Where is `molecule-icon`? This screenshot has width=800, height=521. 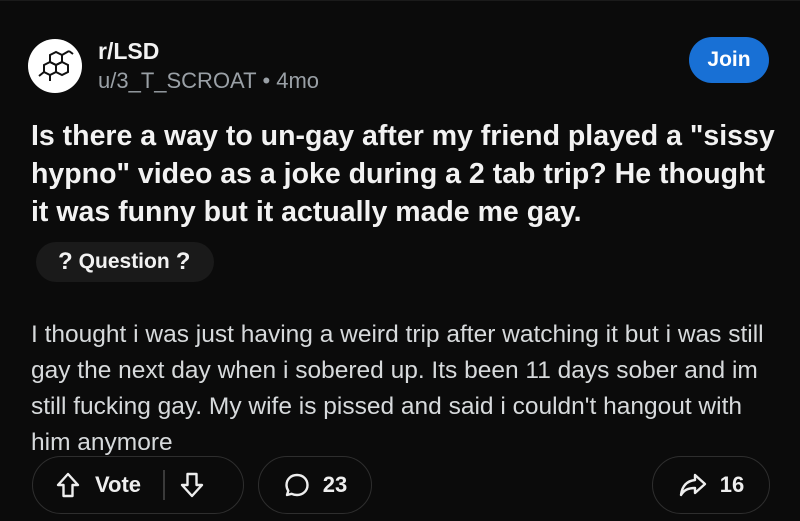 molecule-icon is located at coordinates (56, 65).